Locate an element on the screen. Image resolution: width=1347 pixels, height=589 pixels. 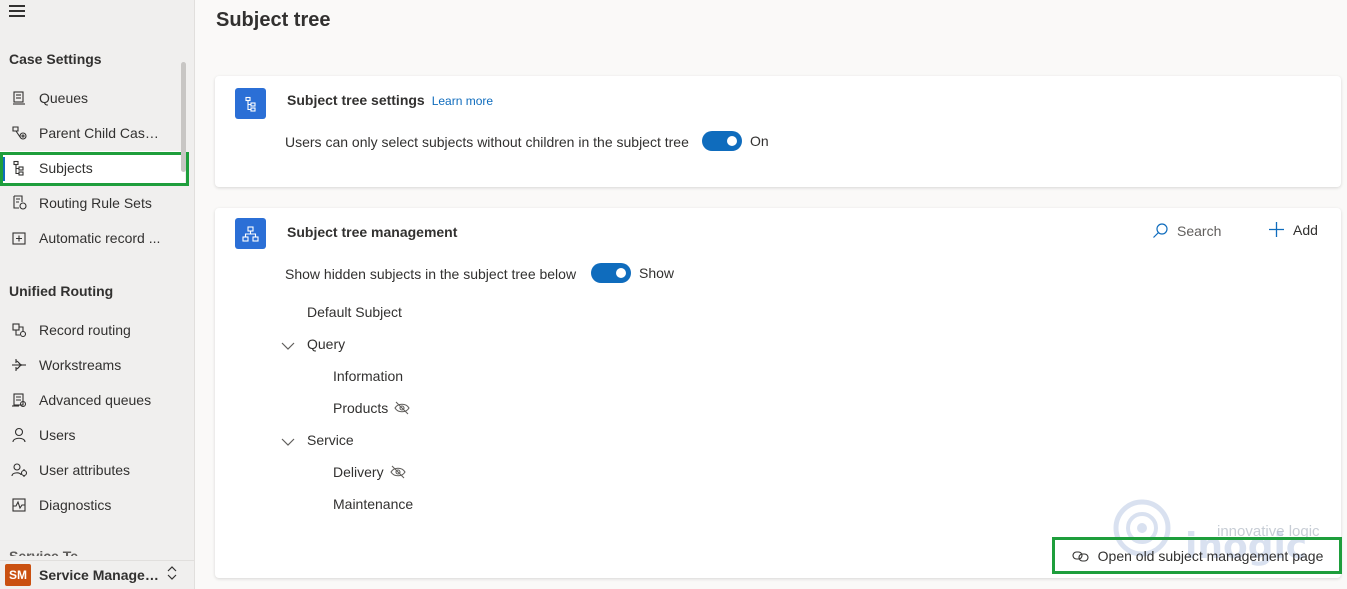
queue-icon is located at coordinates (19, 98).